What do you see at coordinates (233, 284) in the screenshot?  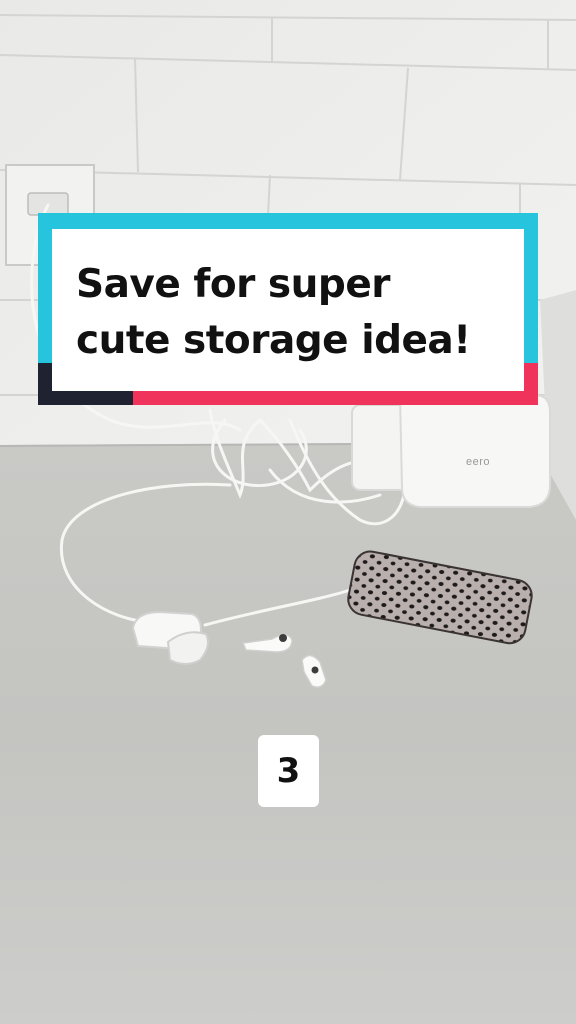 I see `caption-line-1: Save for super` at bounding box center [233, 284].